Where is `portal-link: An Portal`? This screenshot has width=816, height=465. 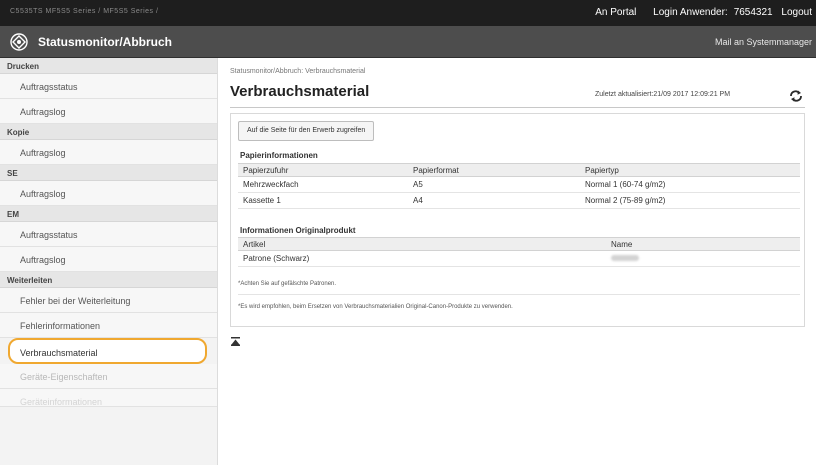 portal-link: An Portal is located at coordinates (615, 12).